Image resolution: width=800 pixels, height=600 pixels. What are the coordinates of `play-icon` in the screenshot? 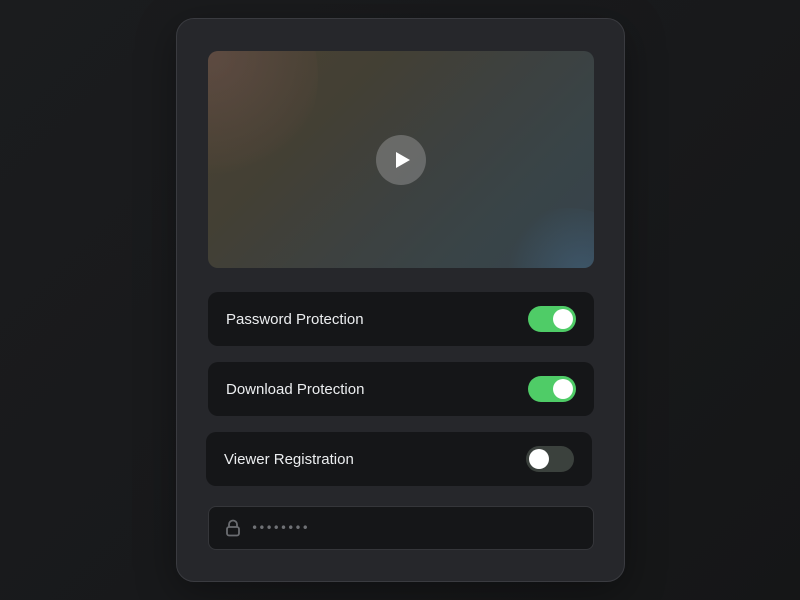 It's located at (402, 160).